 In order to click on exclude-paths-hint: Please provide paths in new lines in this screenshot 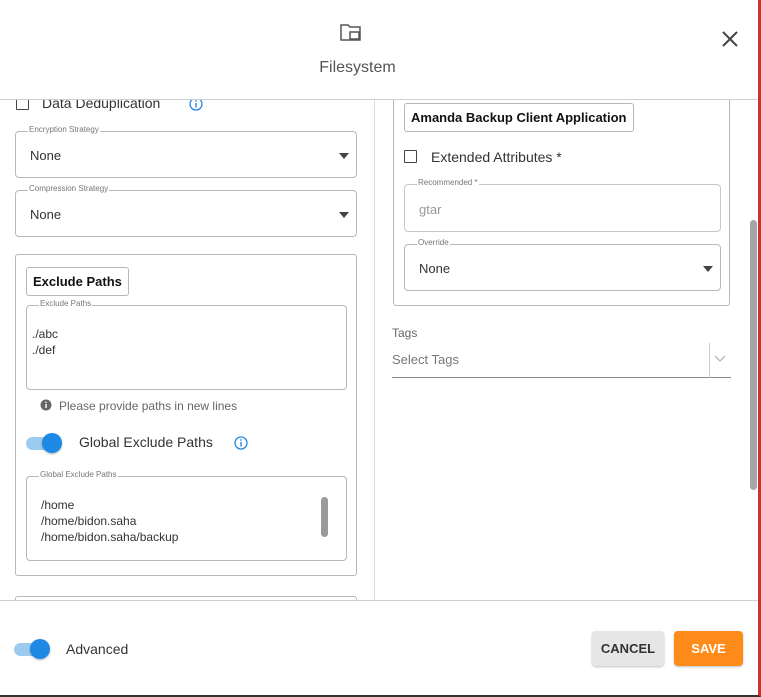, I will do `click(148, 406)`.